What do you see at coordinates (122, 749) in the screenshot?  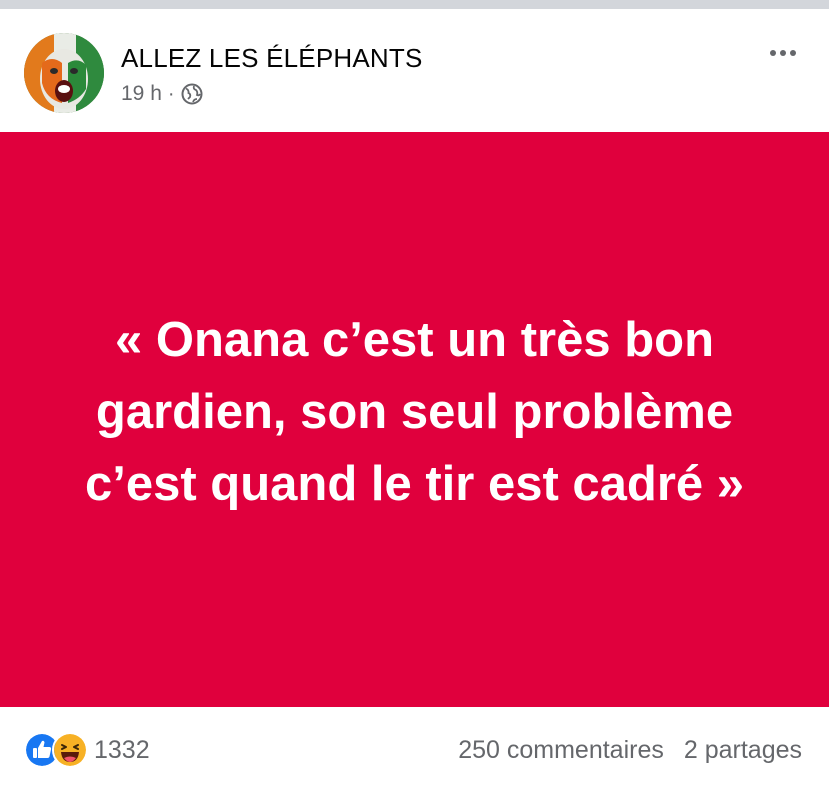 I see `reaction-count: 1332` at bounding box center [122, 749].